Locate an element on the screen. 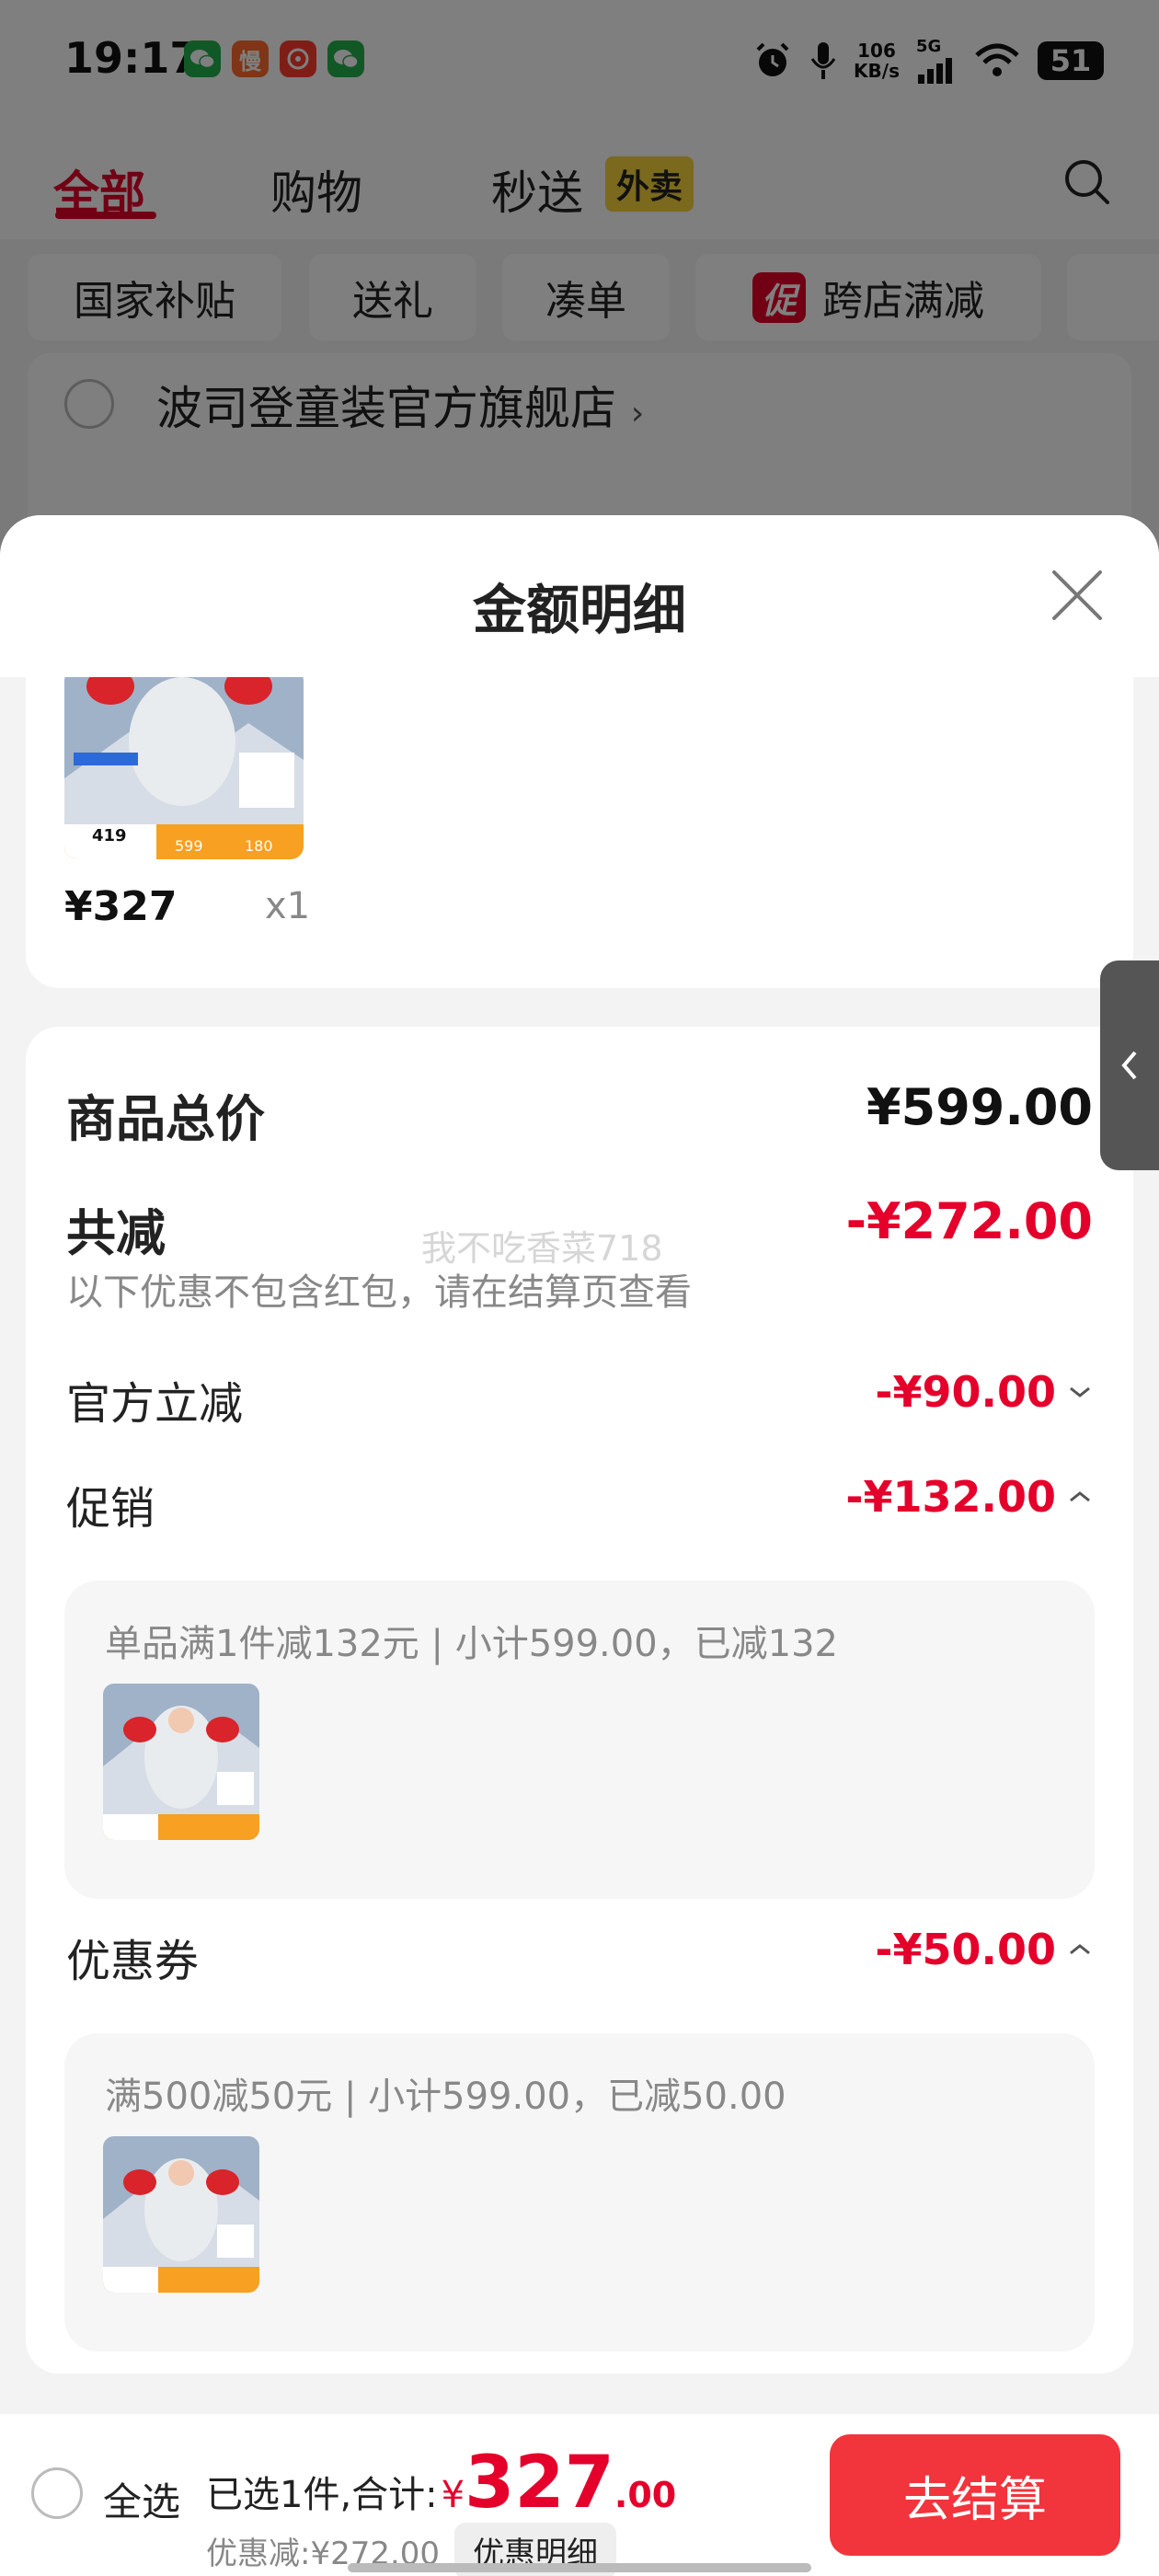 The height and width of the screenshot is (2576, 1159). total-integer: 327 is located at coordinates (539, 2483).